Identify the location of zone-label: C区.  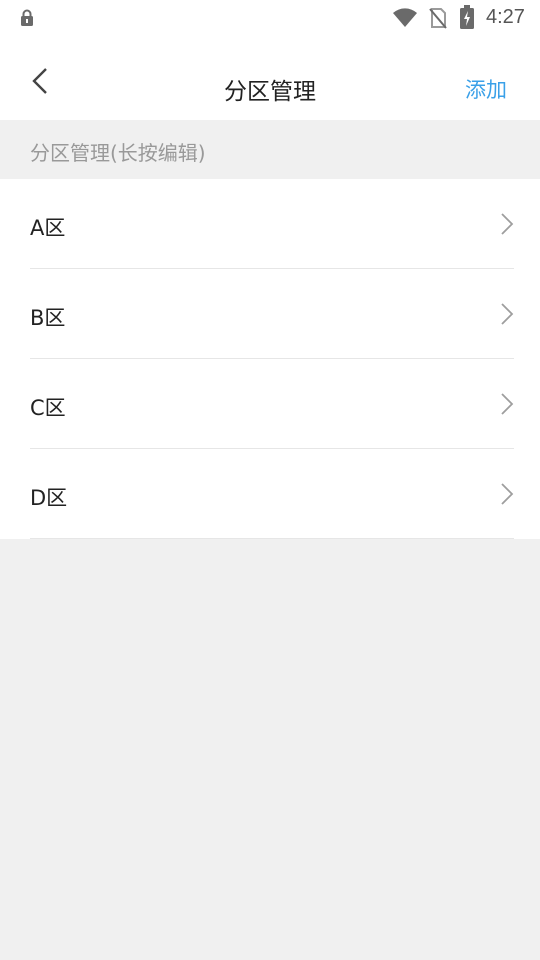
(48, 408).